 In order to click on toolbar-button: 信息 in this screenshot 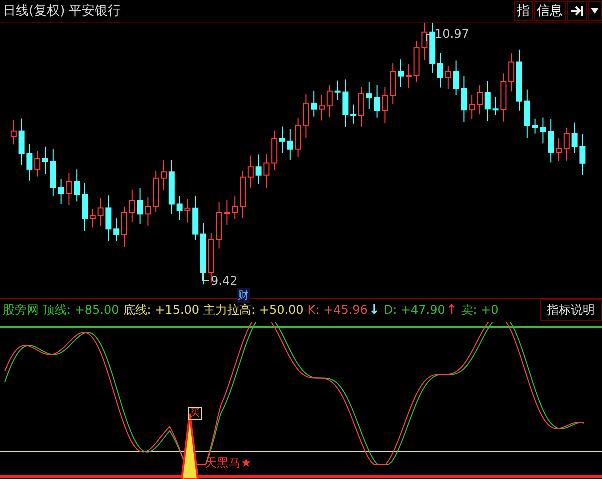, I will do `click(550, 10)`.